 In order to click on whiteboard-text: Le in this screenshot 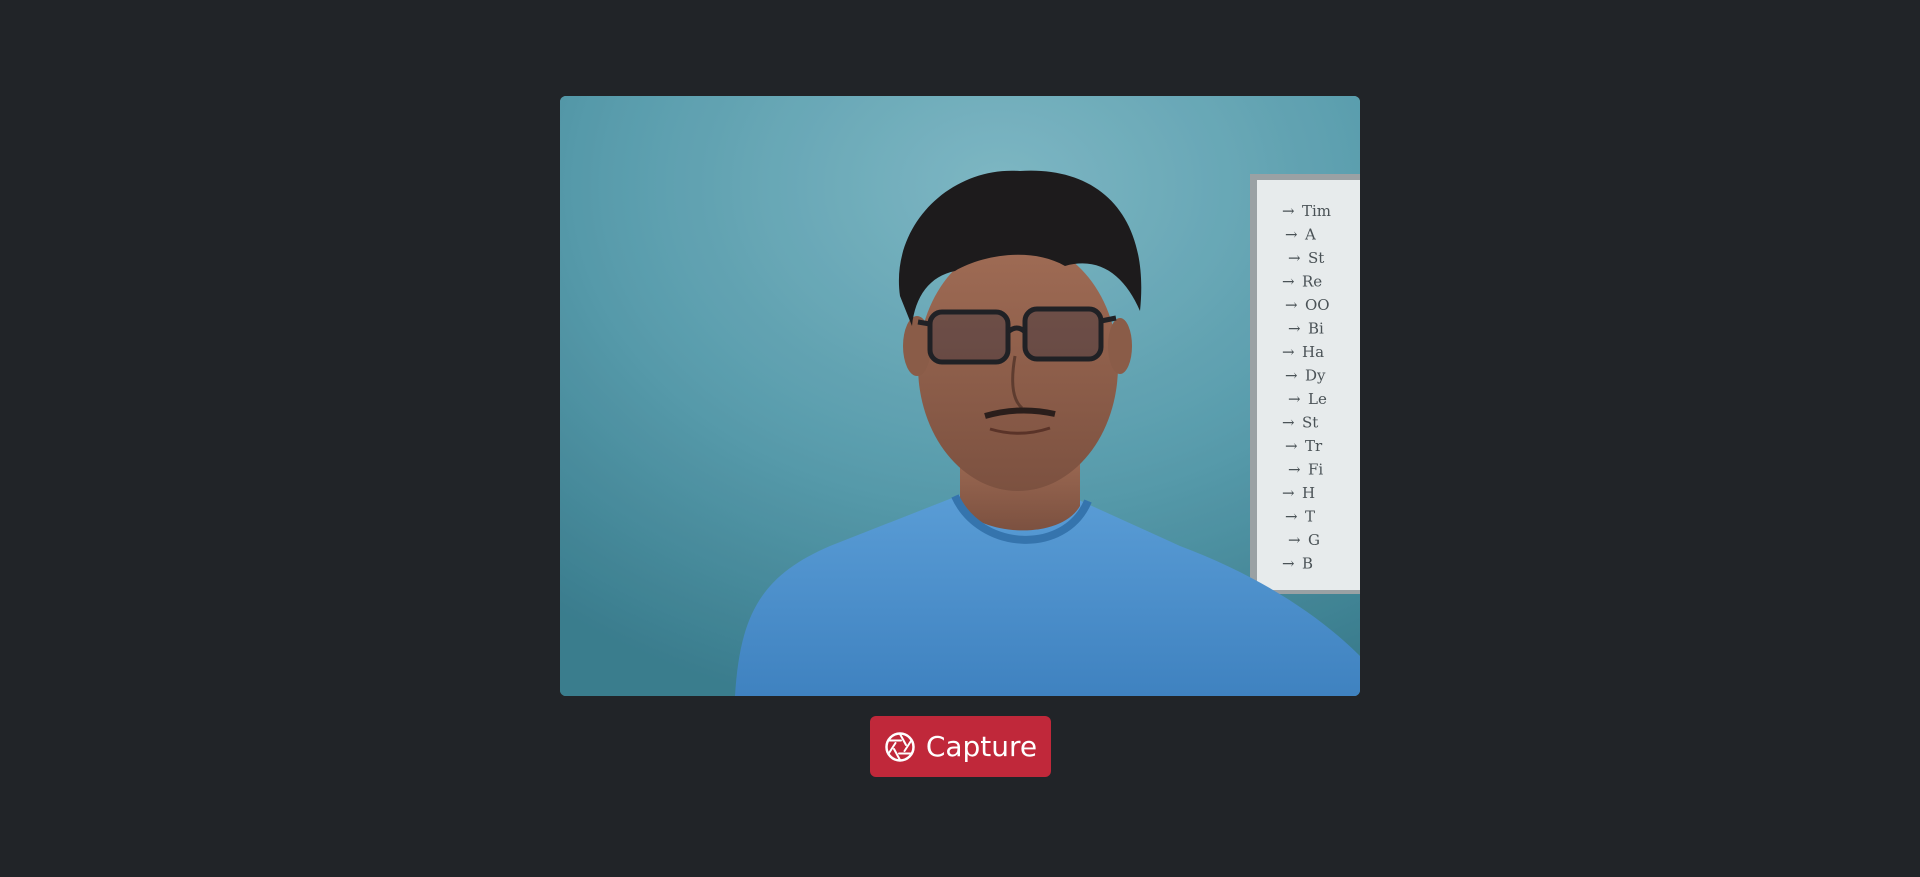, I will do `click(1317, 399)`.